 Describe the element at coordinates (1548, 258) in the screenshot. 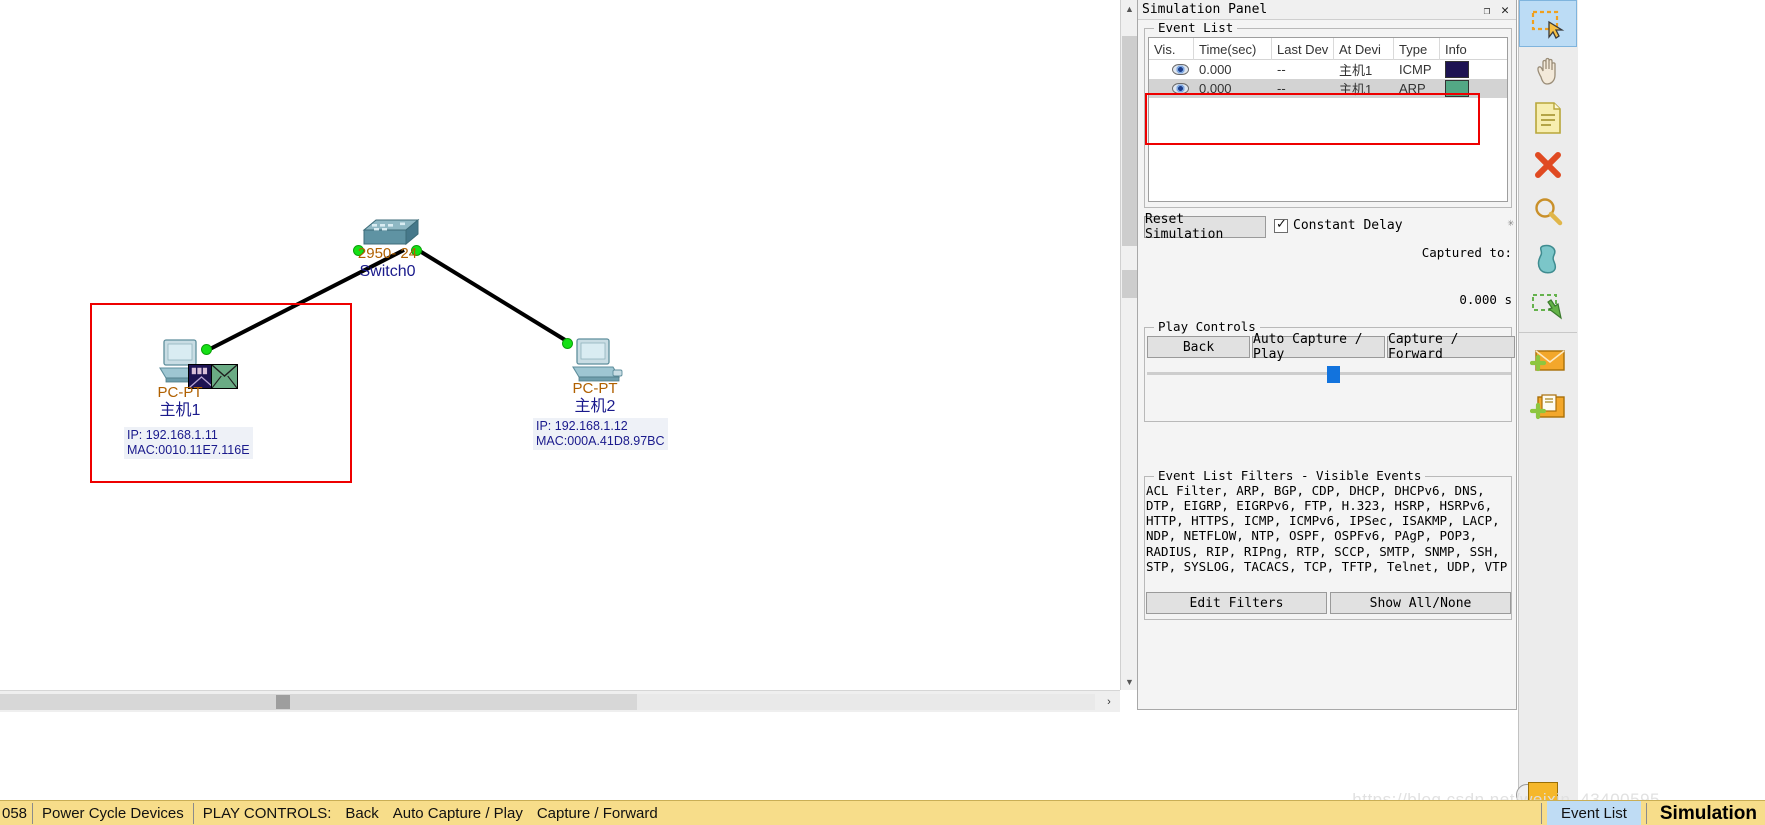

I see `draw-shape-icon` at that location.